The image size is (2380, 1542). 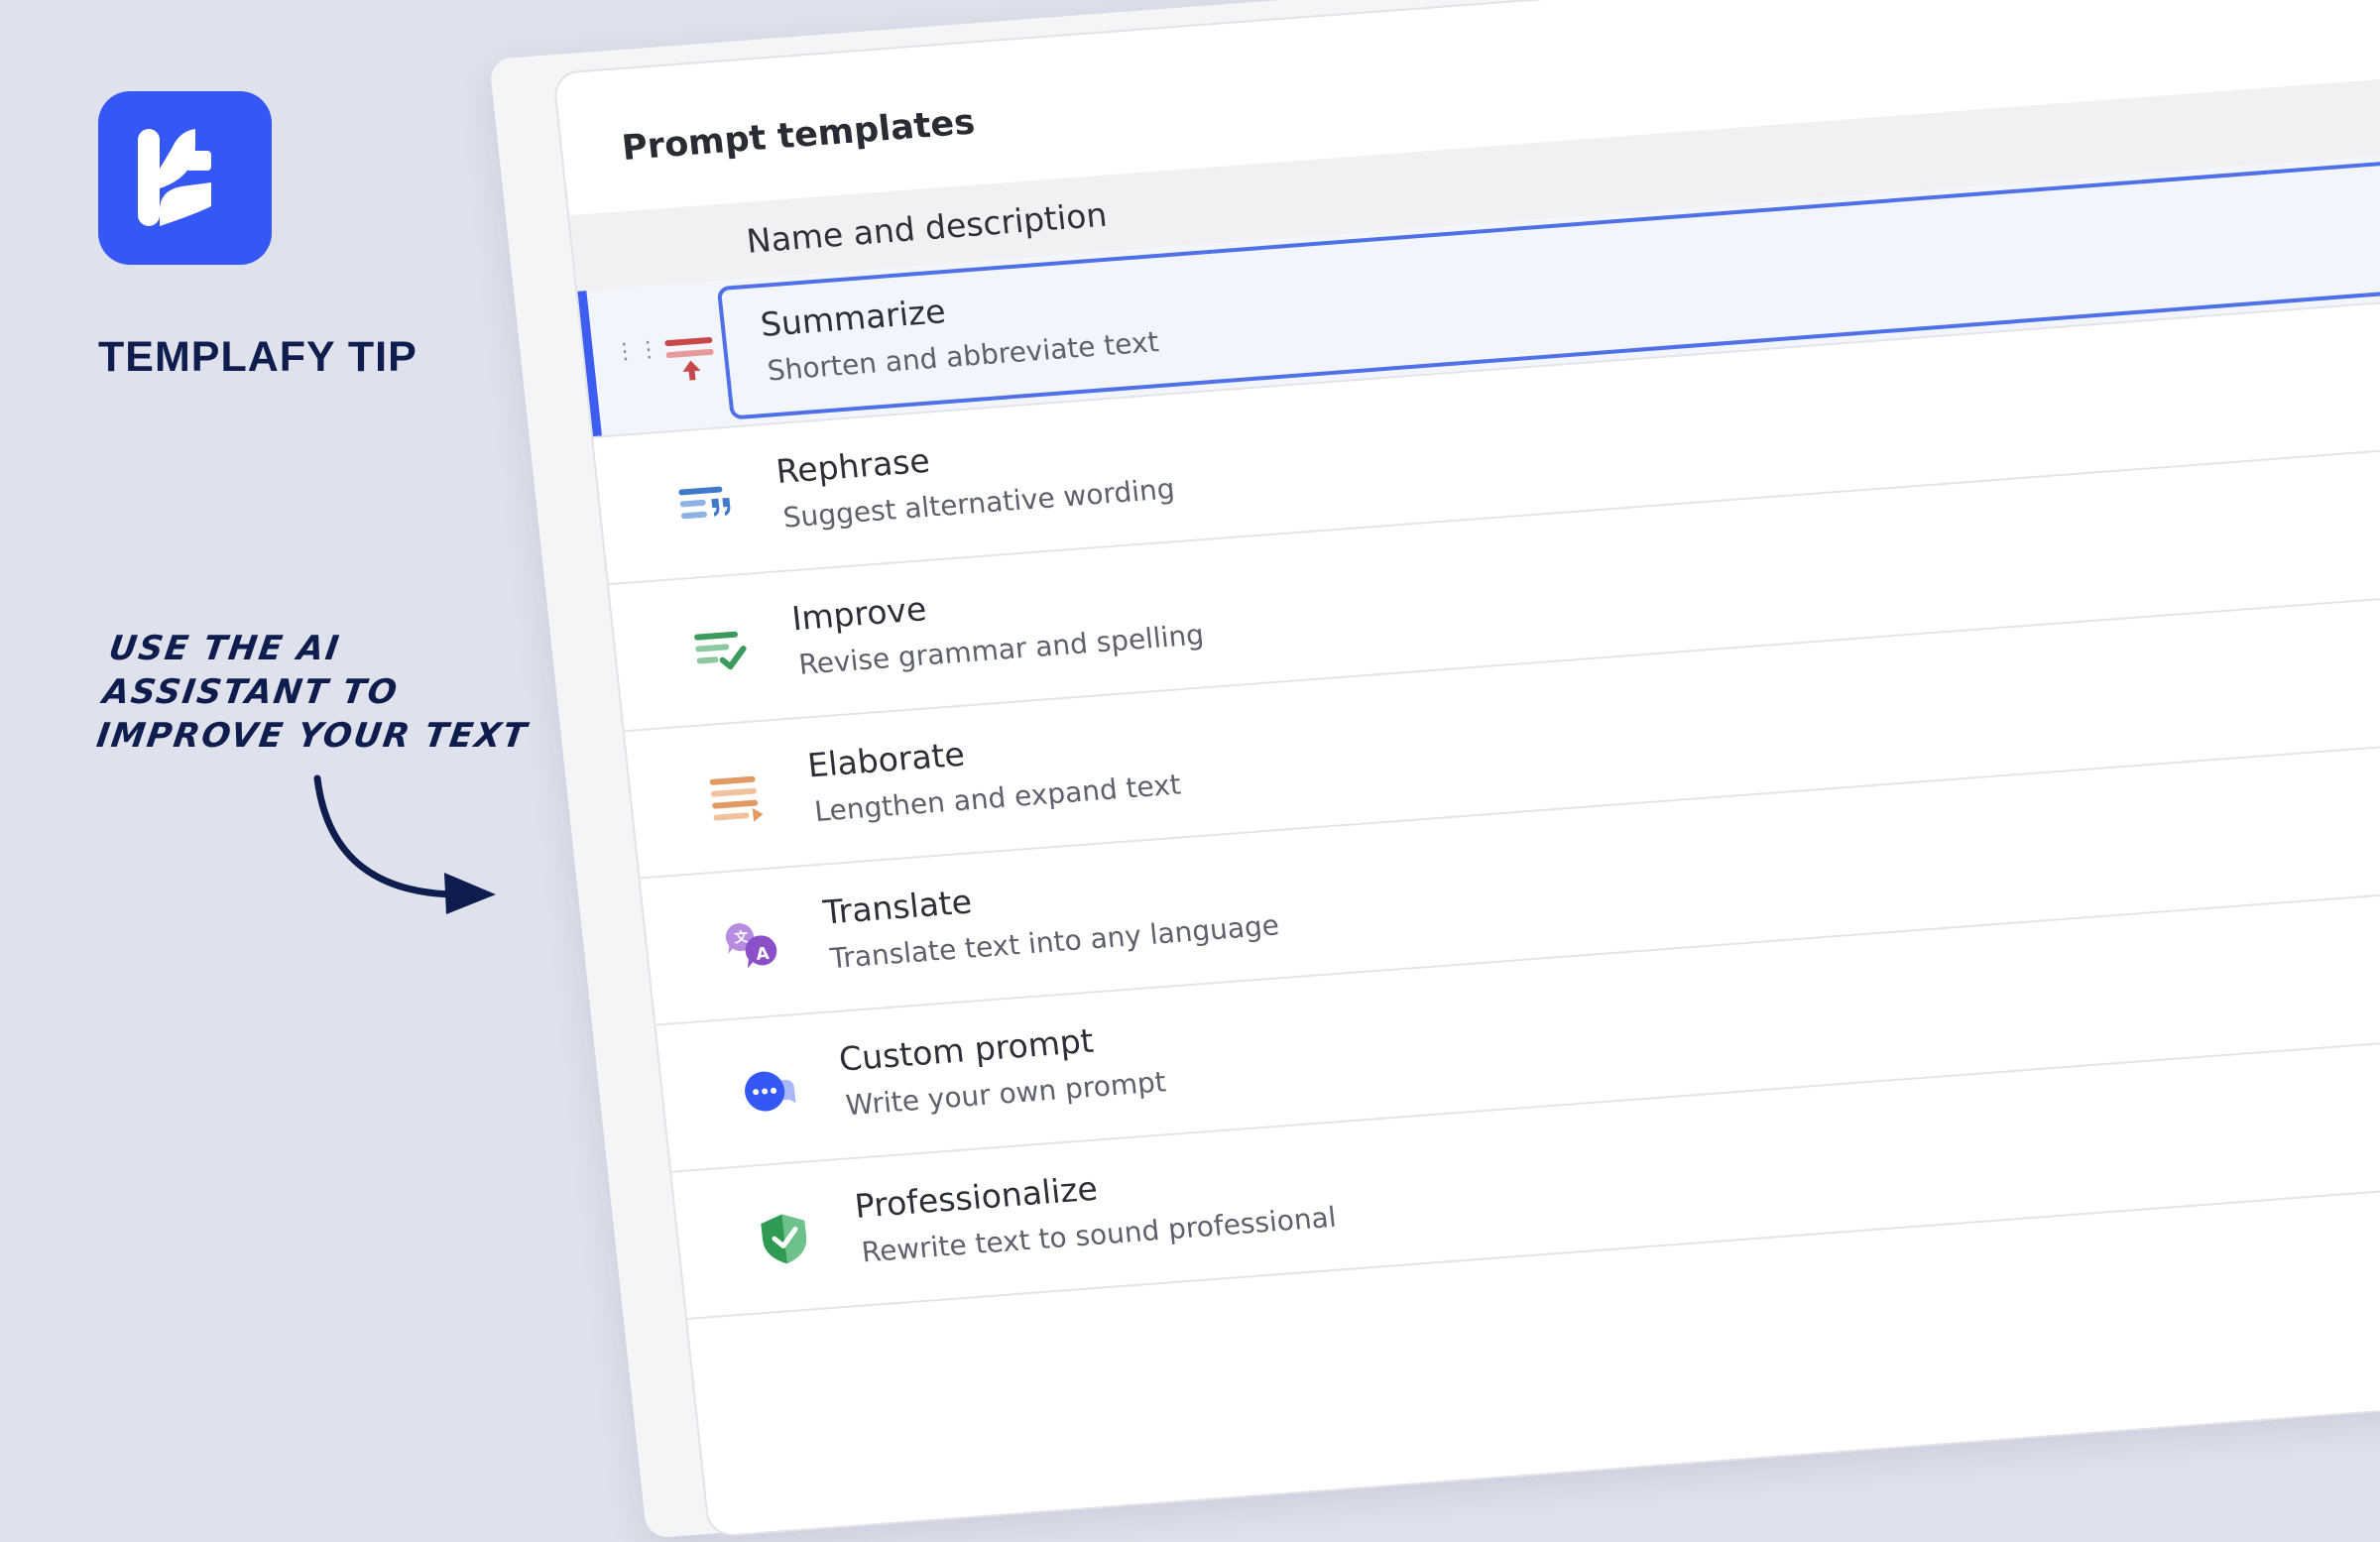 What do you see at coordinates (174, 177) in the screenshot?
I see `templafy-logo-mark-icon` at bounding box center [174, 177].